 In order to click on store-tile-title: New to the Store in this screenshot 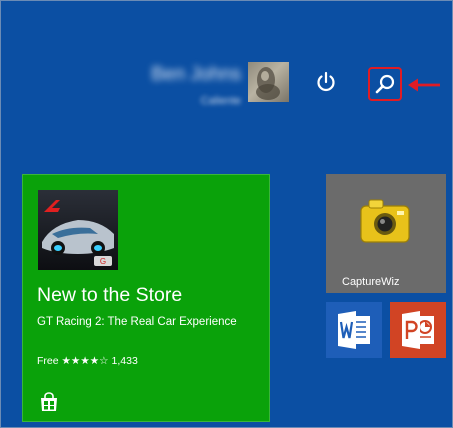, I will do `click(110, 295)`.